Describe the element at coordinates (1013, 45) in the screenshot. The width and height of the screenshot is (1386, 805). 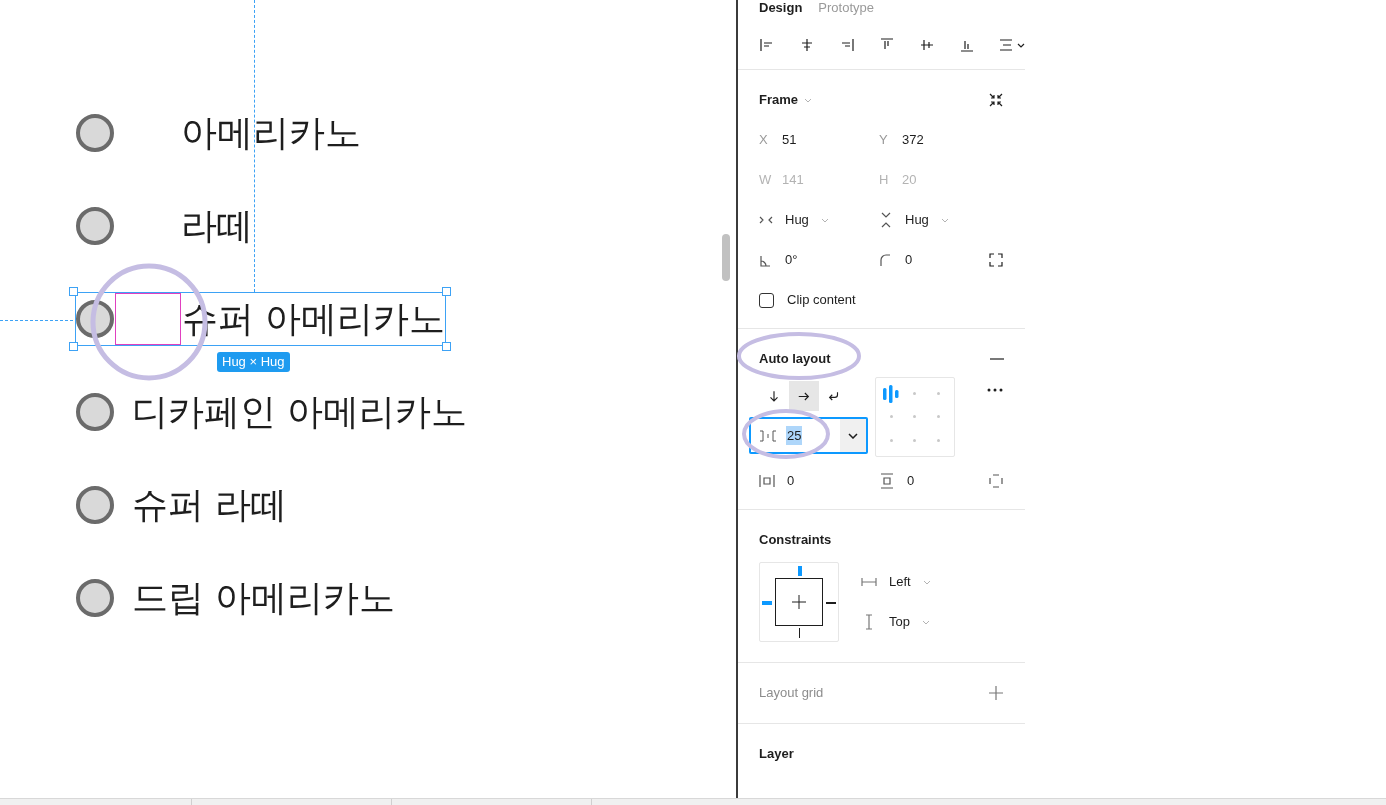
I see `distribute-icon` at that location.